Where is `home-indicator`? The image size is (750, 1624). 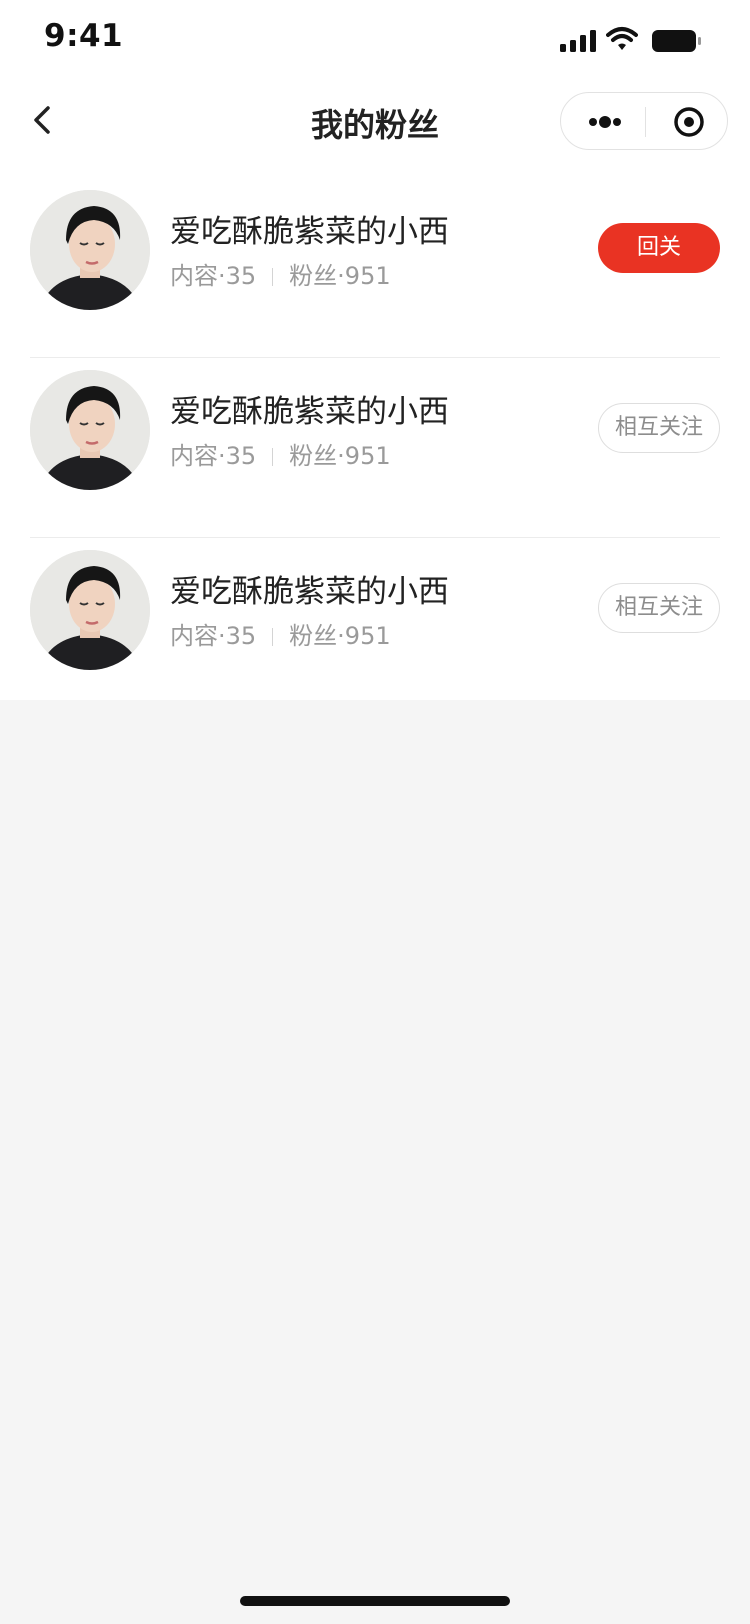 home-indicator is located at coordinates (375, 1601).